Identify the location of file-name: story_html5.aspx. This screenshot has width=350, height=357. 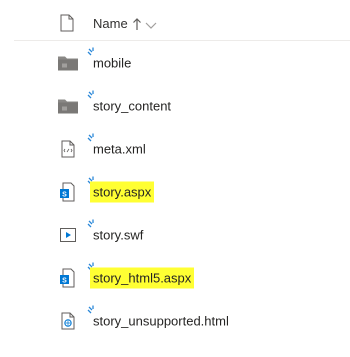
(142, 277).